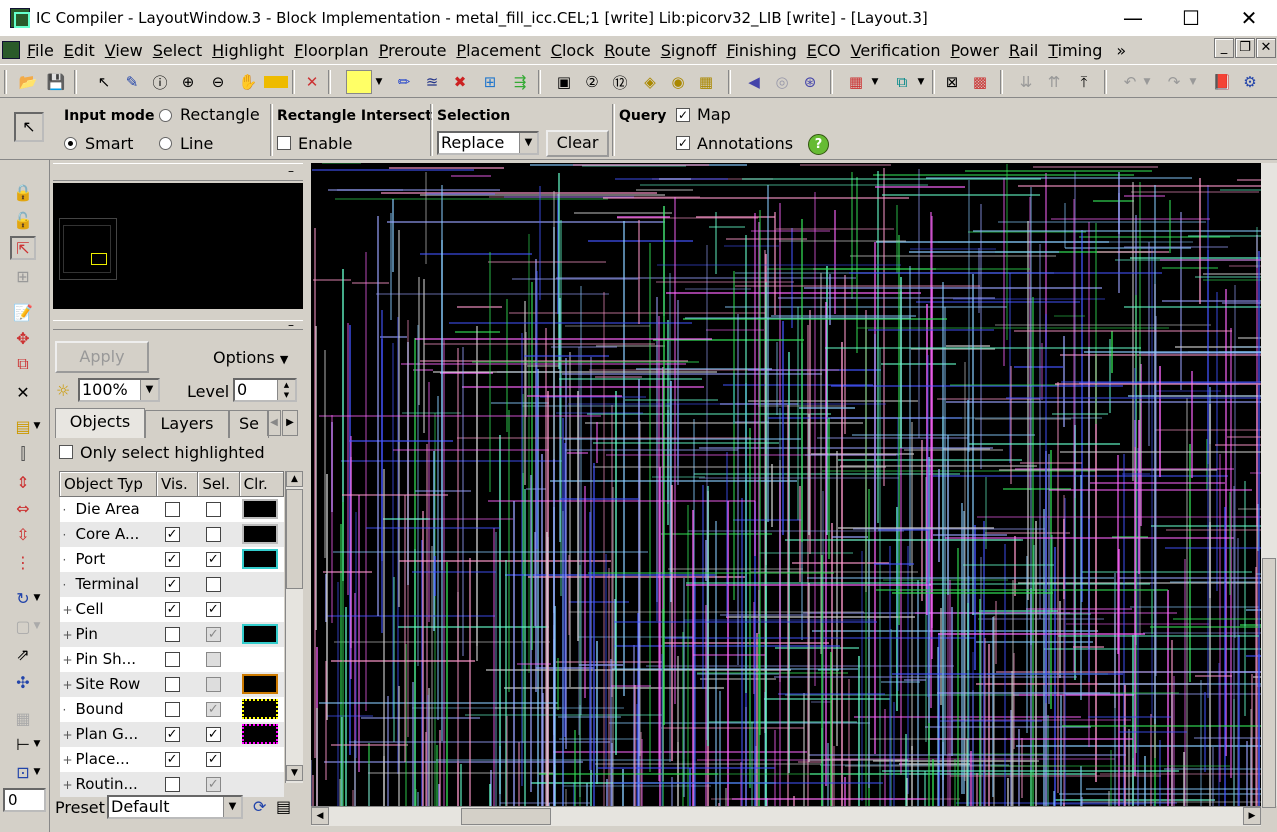 Image resolution: width=1277 pixels, height=832 pixels. Describe the element at coordinates (1222, 82) in the screenshot. I see `book-icon: 📕` at that location.